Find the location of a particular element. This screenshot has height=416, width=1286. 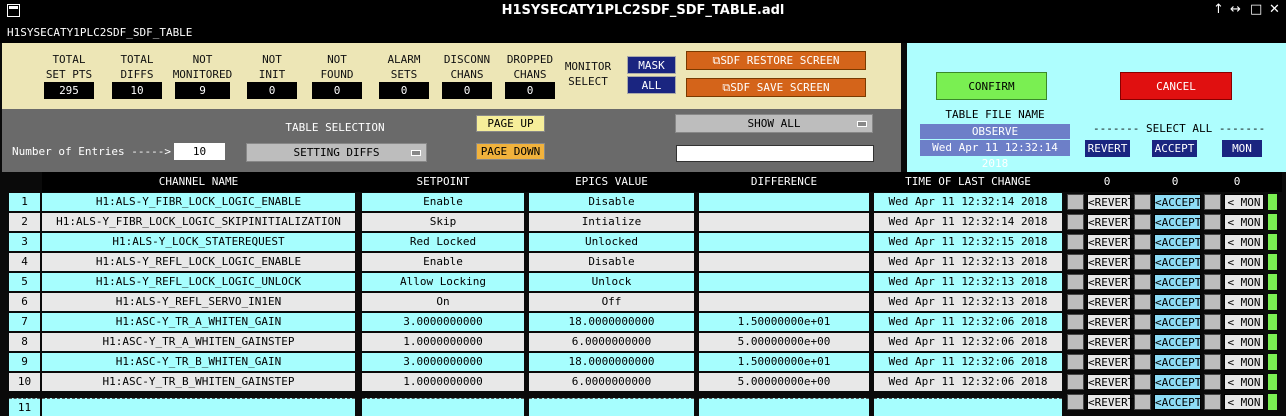

mon-all-button: MON is located at coordinates (1242, 148).